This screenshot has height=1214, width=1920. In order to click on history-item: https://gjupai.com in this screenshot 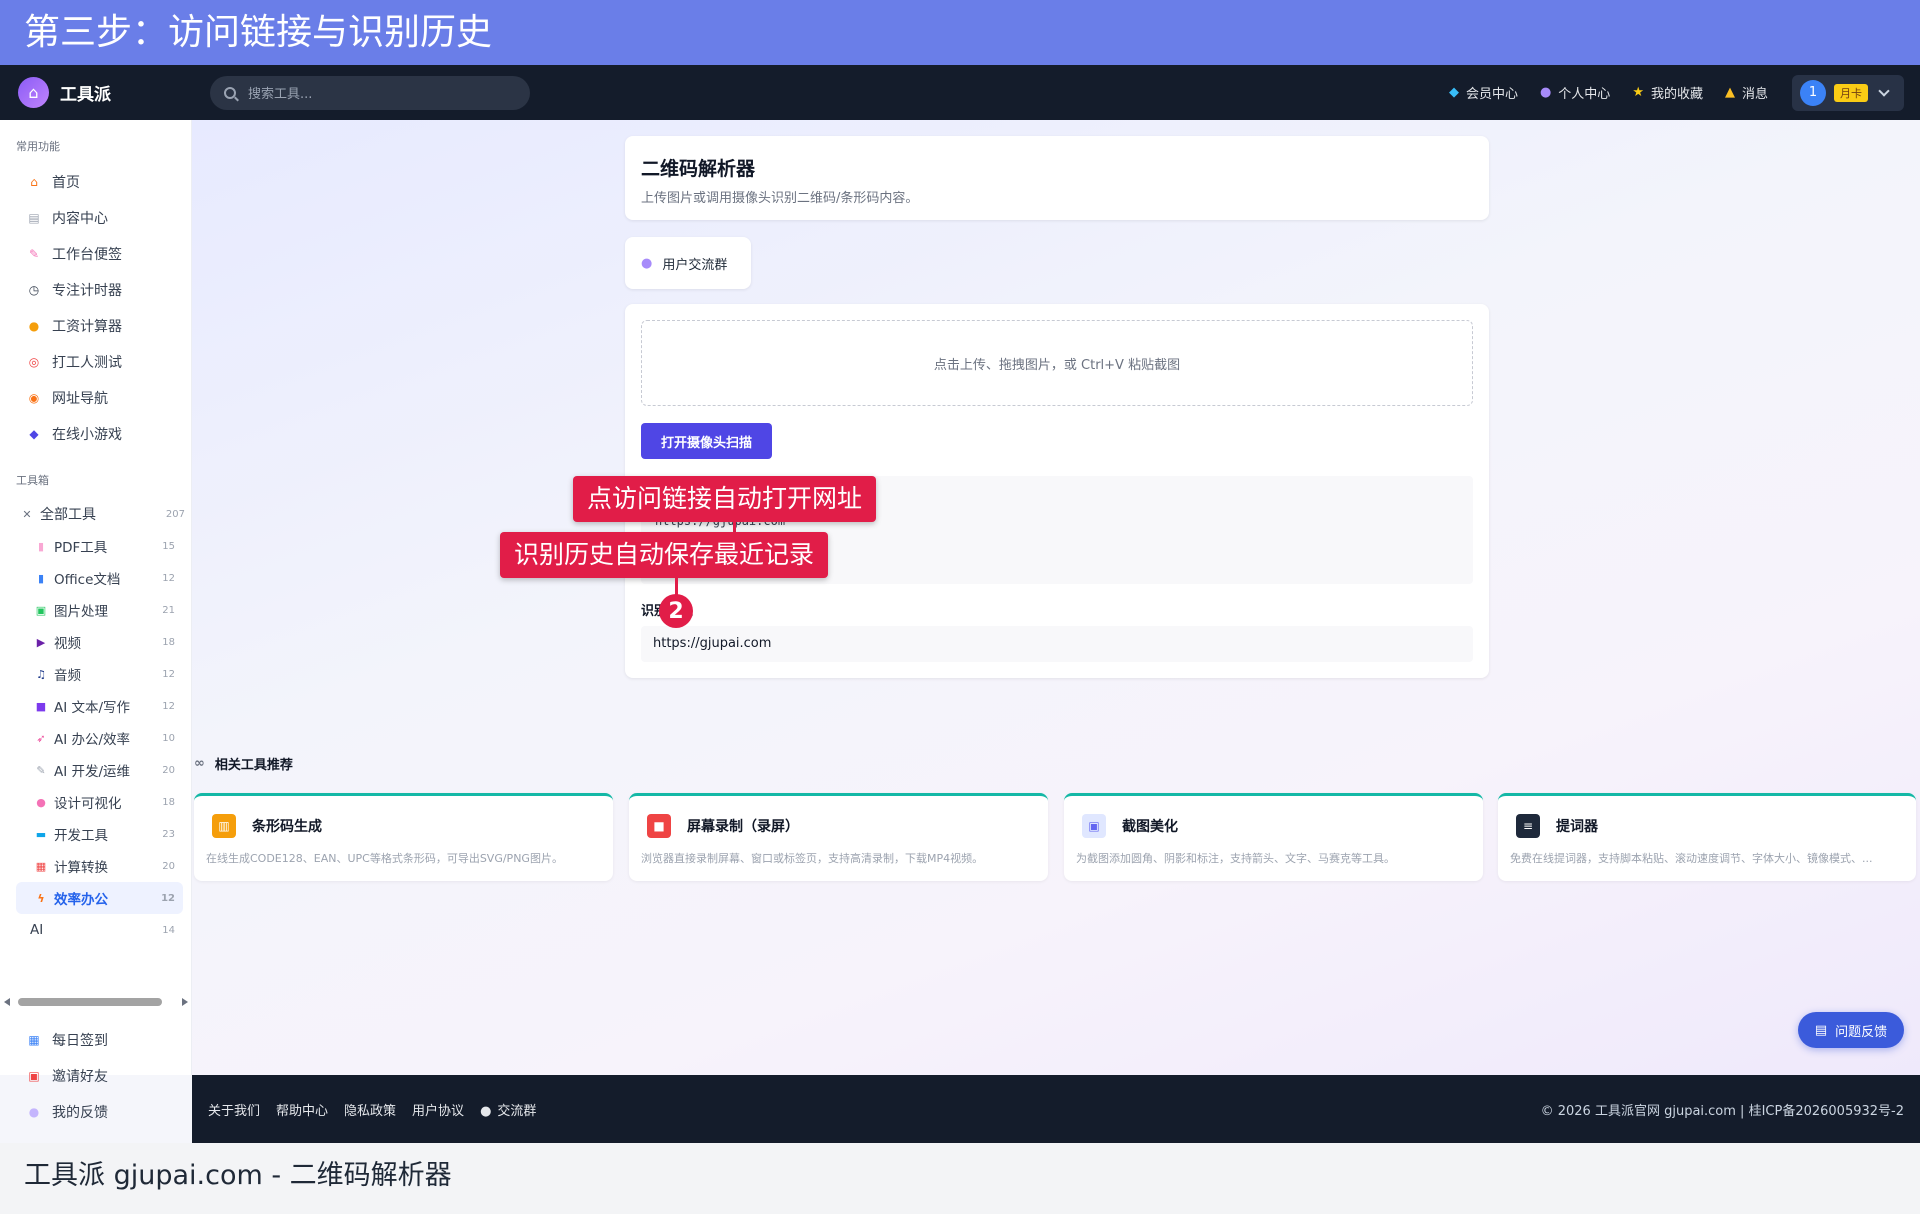, I will do `click(1057, 644)`.